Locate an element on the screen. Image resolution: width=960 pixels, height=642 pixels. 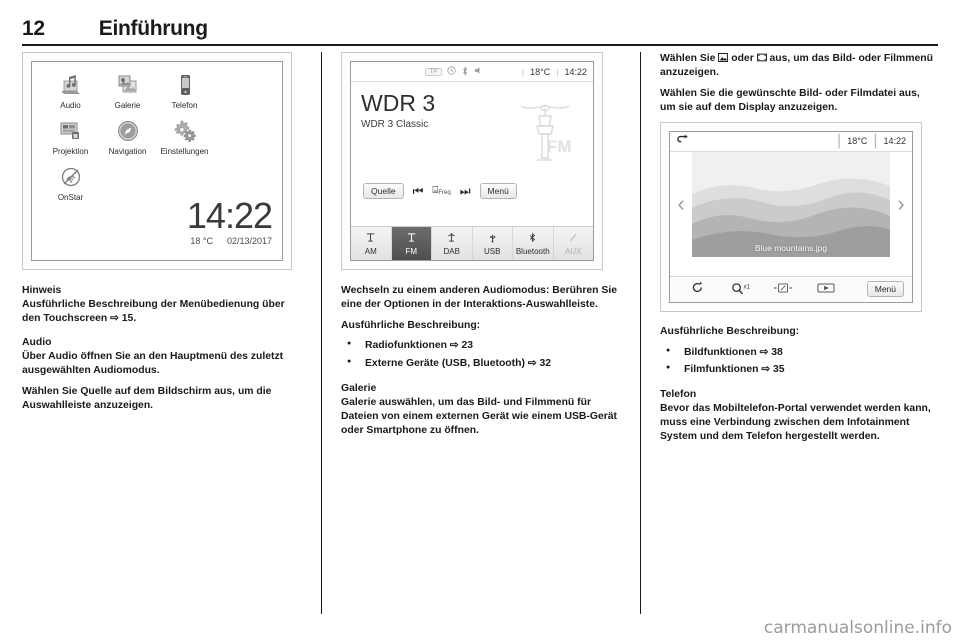
film-icon is located at coordinates (761, 59).